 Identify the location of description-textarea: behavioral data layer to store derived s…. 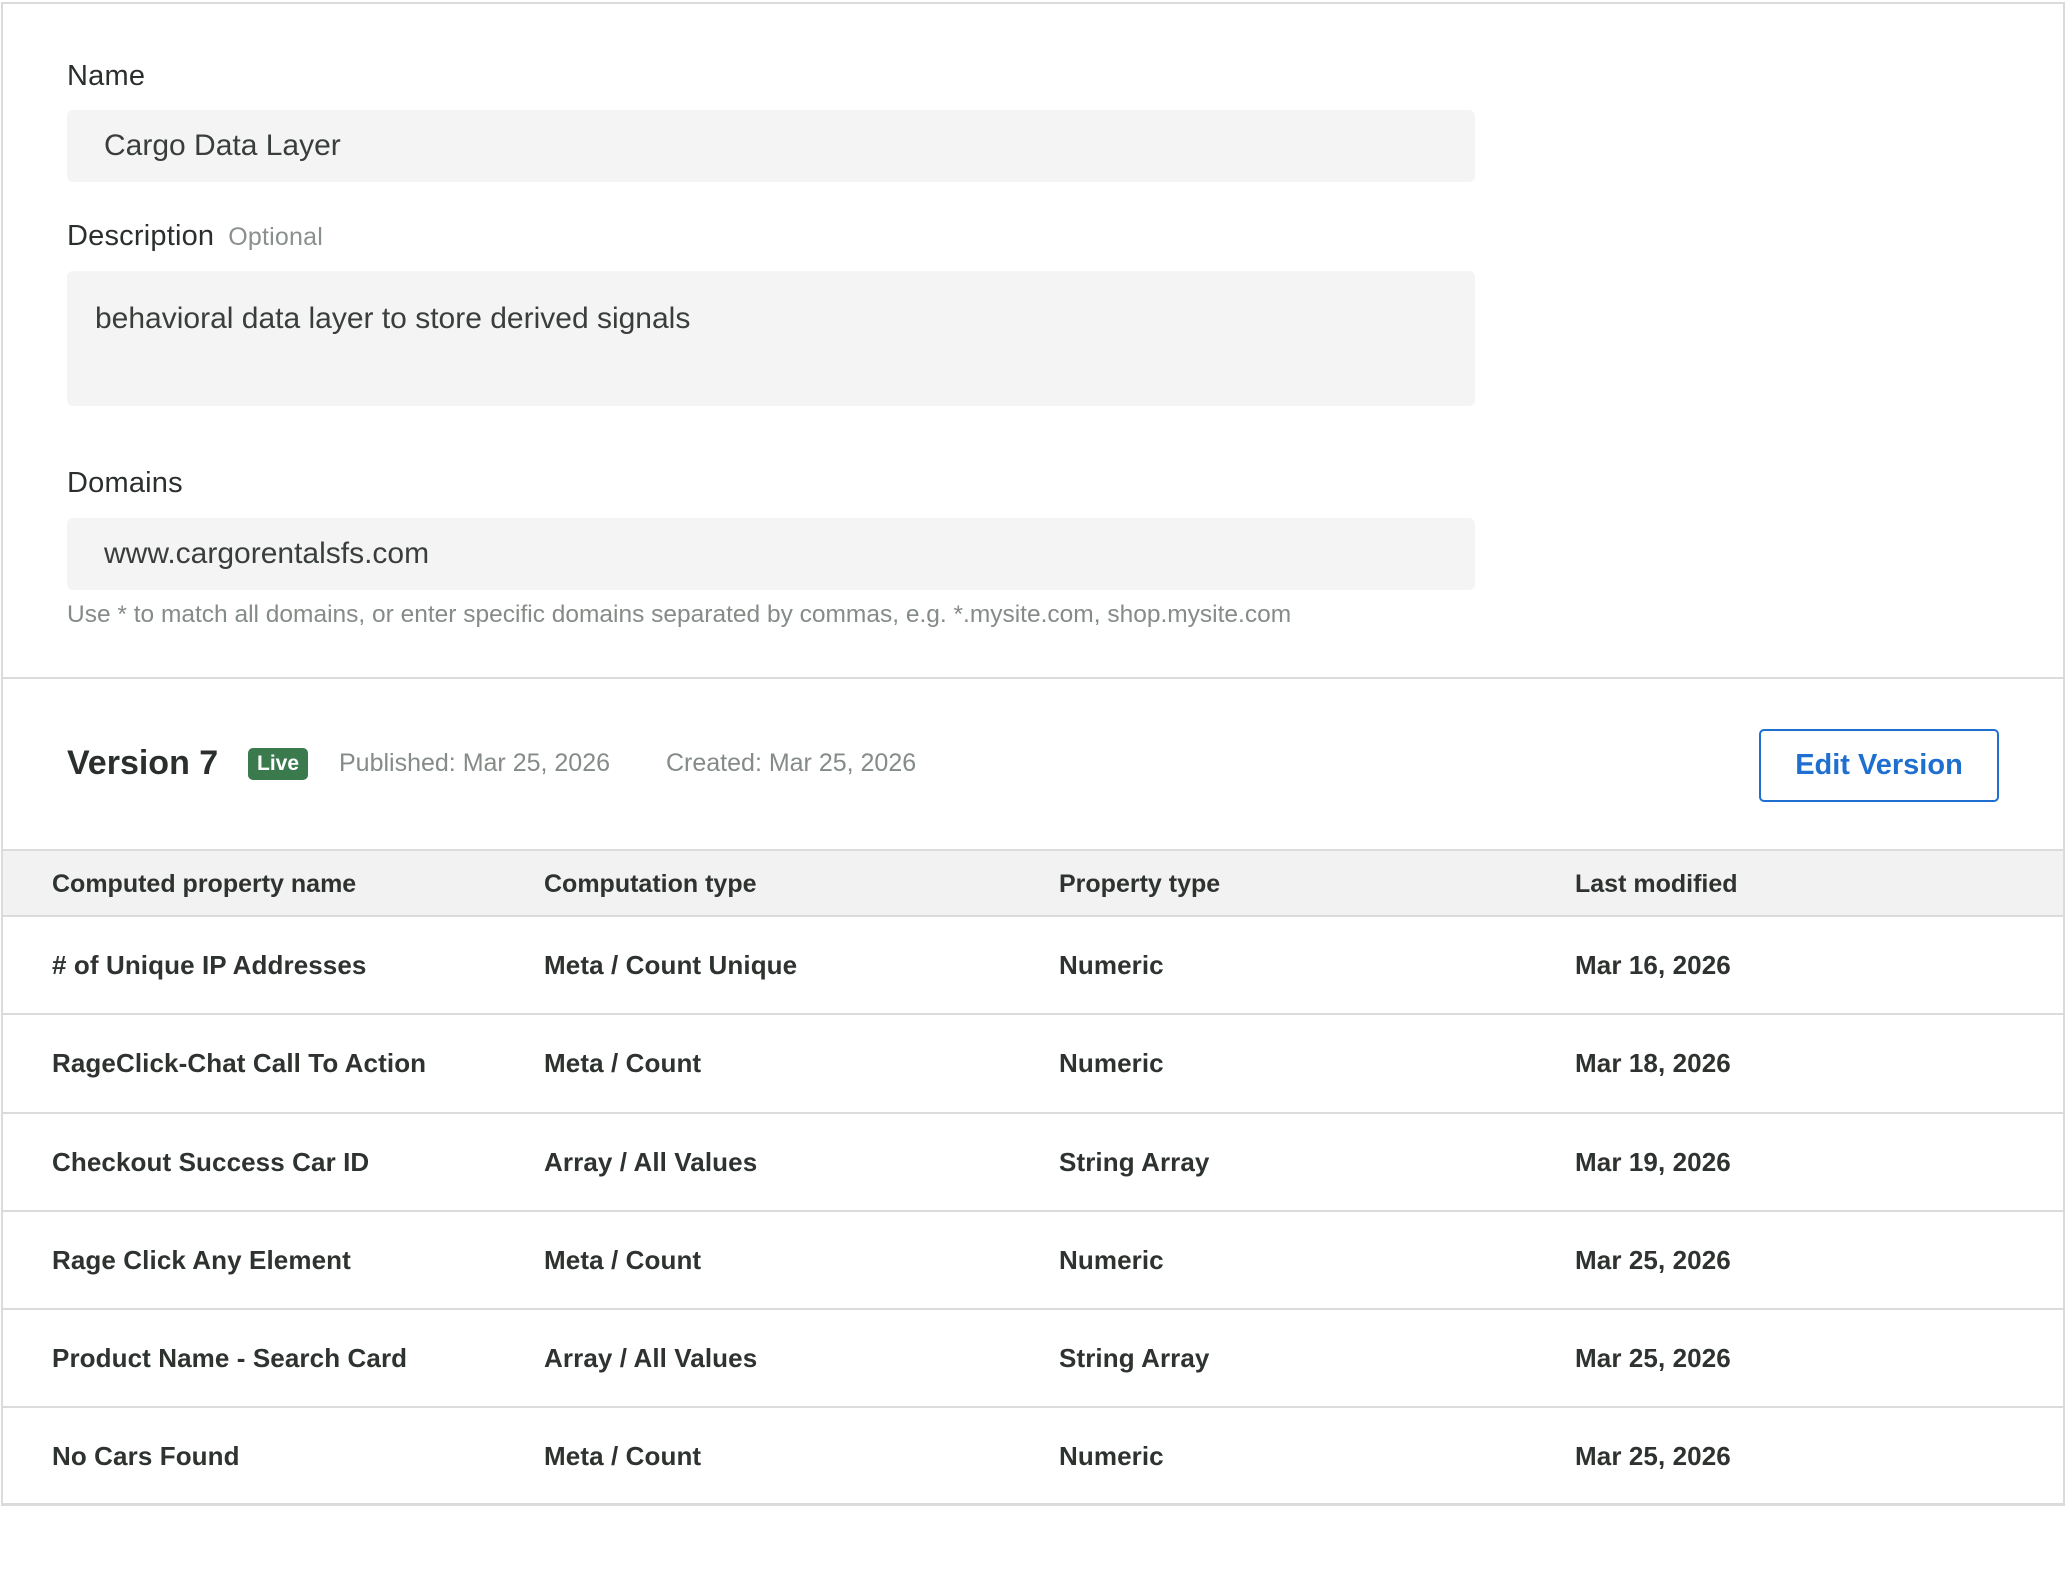
(771, 338).